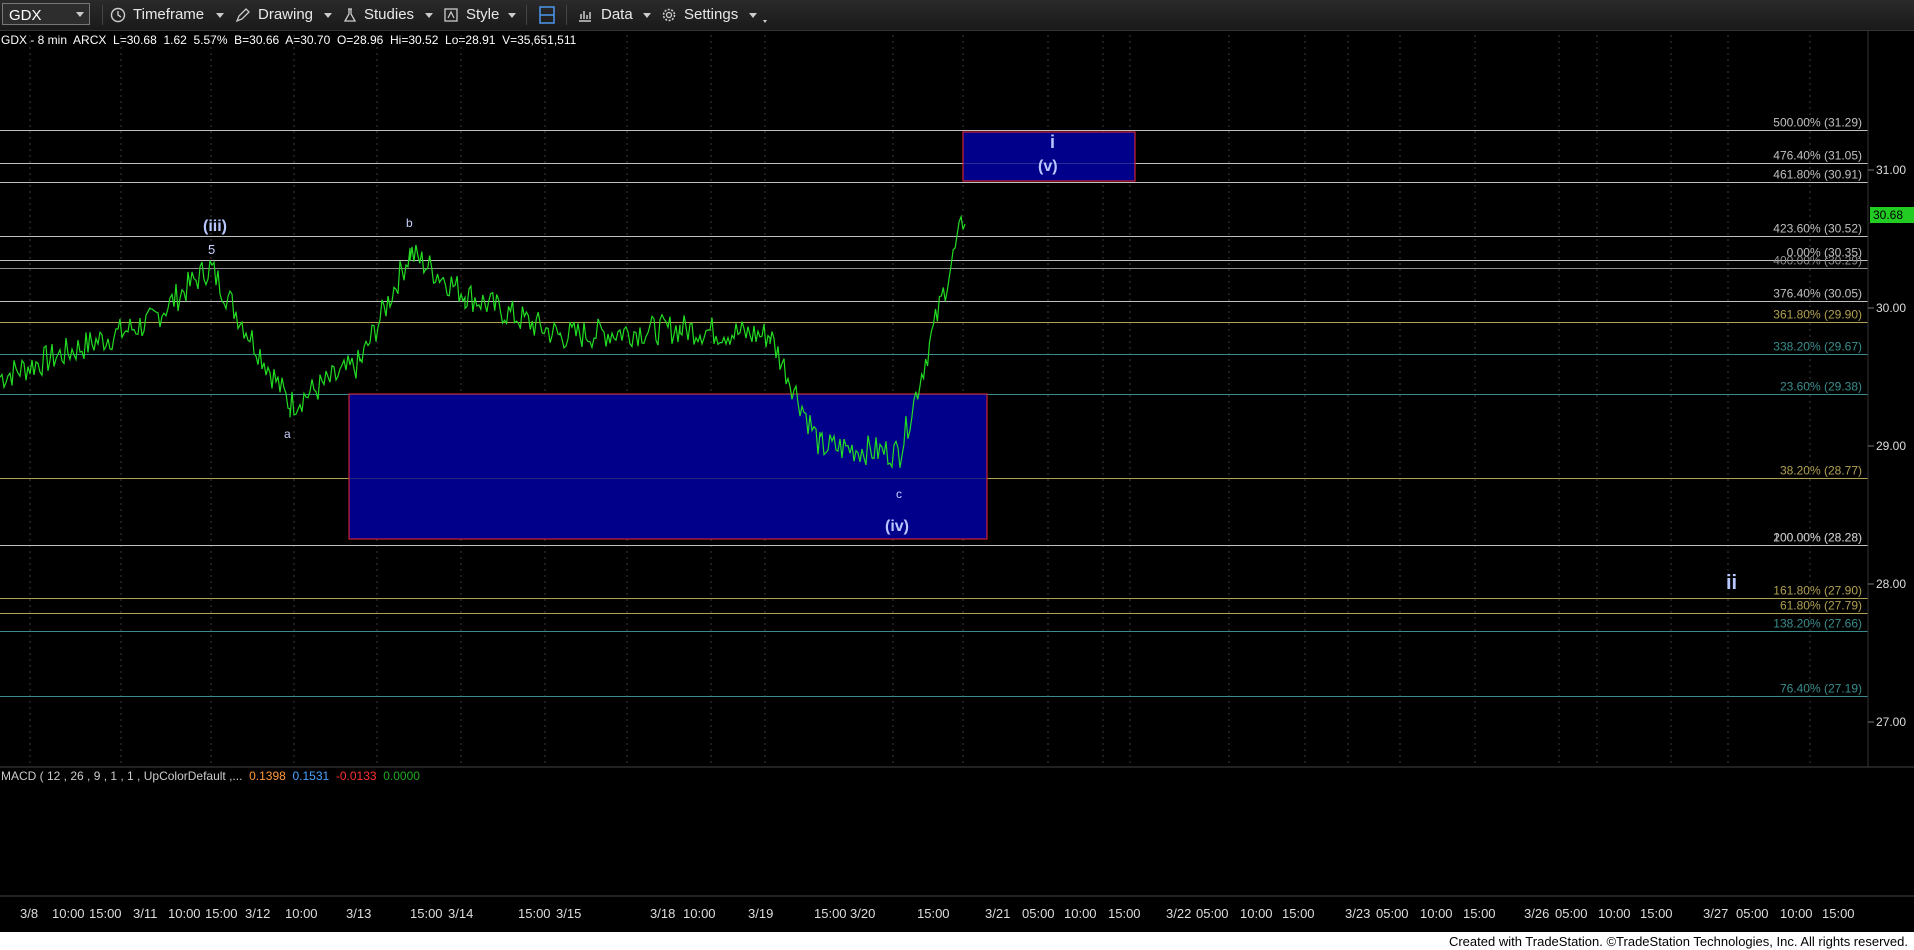 This screenshot has height=950, width=1914. Describe the element at coordinates (585, 16) in the screenshot. I see `bar-chart-icon` at that location.